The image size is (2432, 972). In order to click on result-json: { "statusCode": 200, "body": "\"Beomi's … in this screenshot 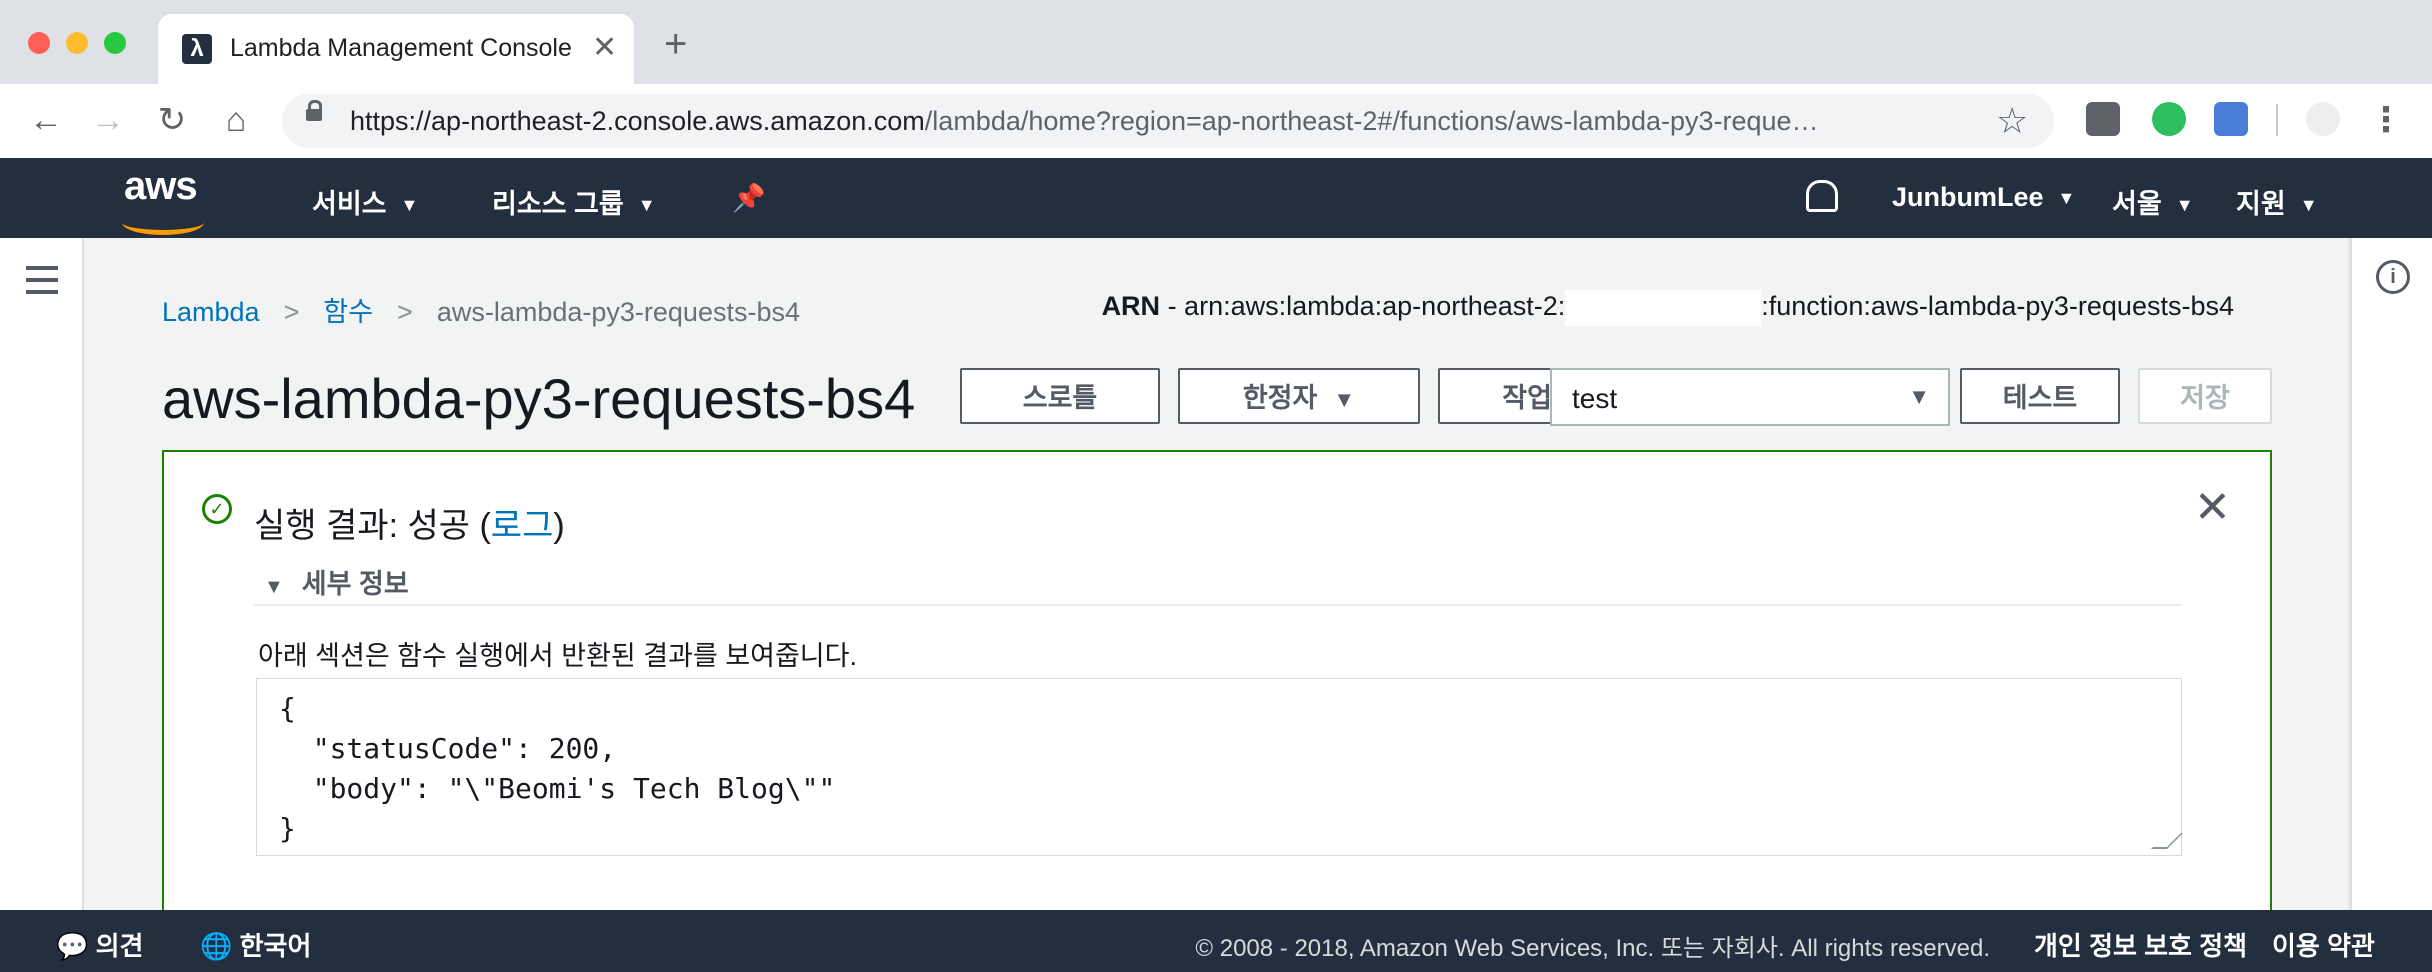, I will do `click(557, 768)`.